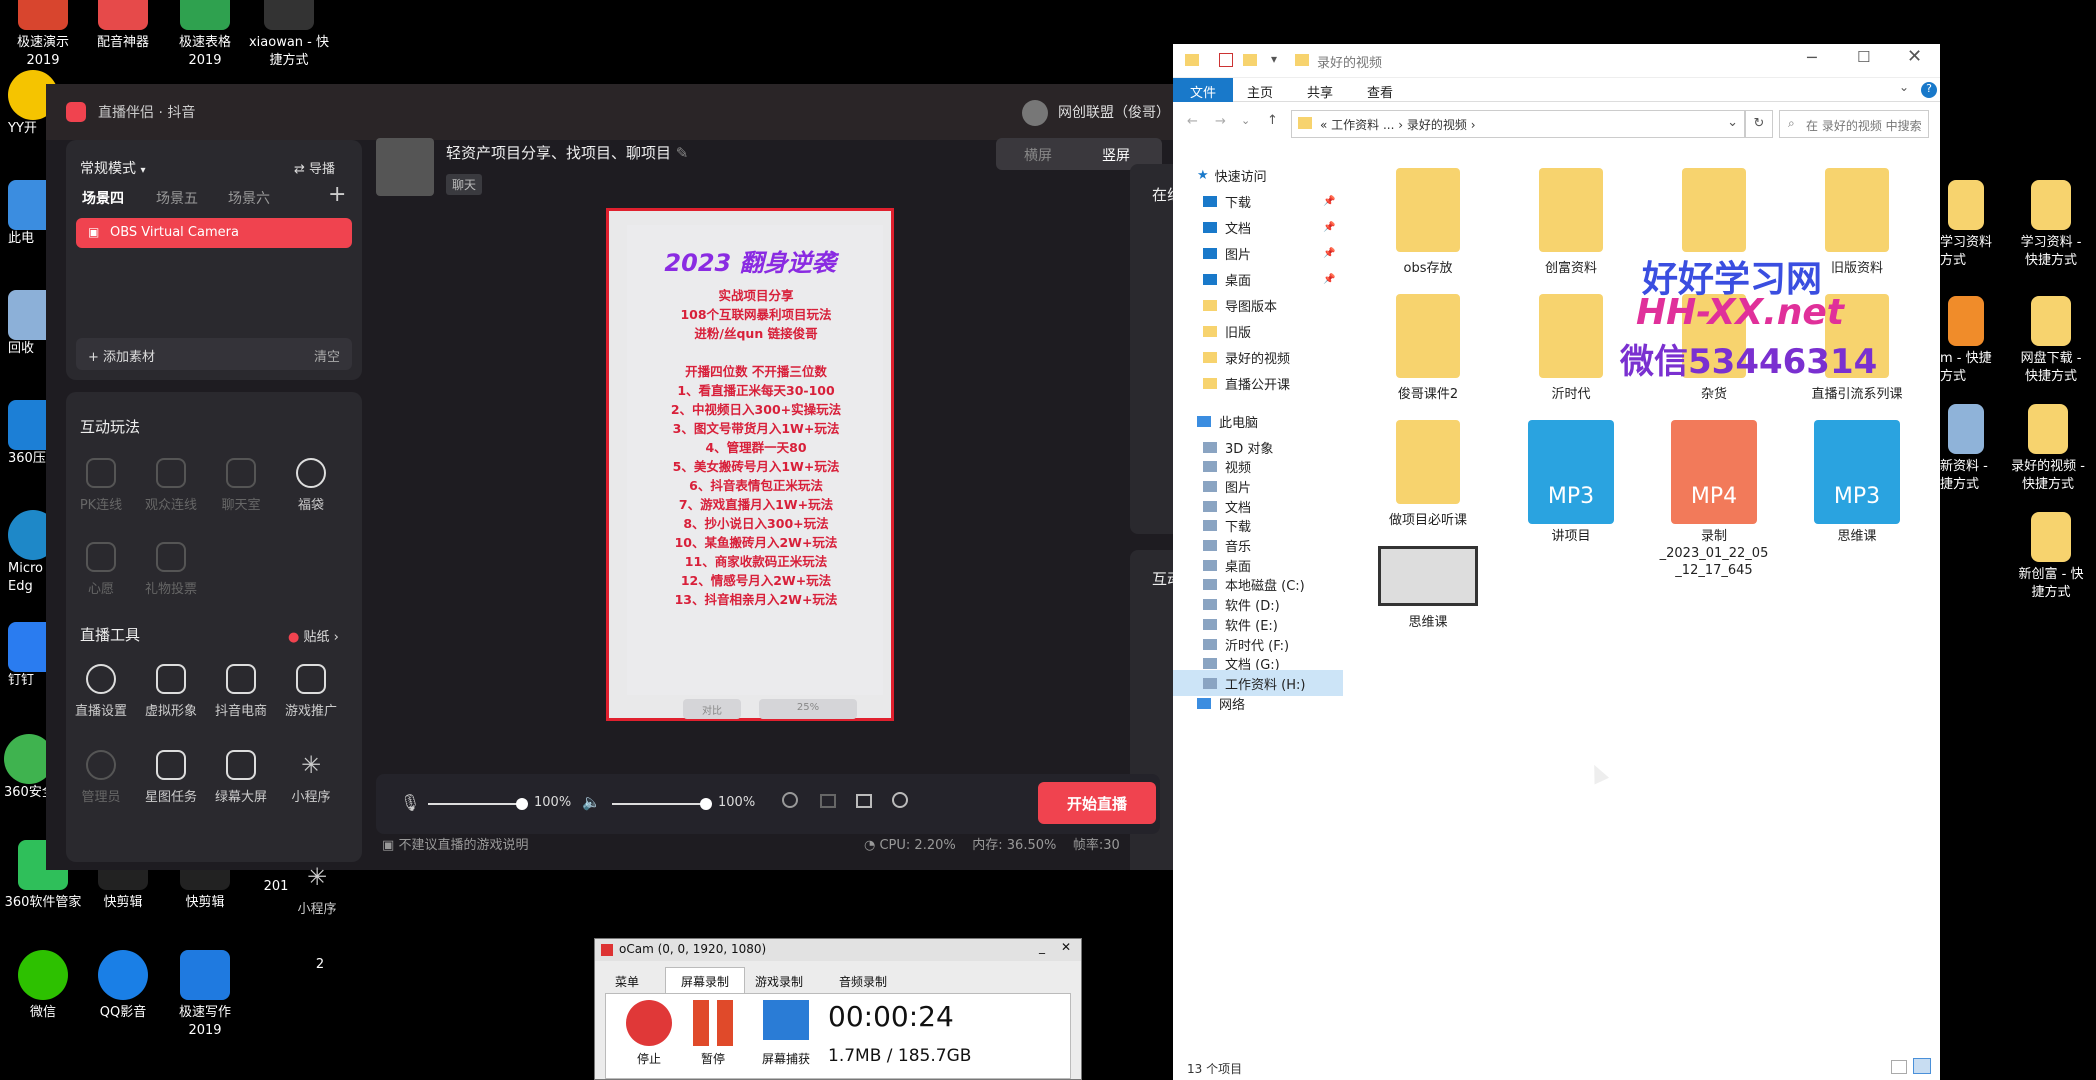 The image size is (2096, 1080). I want to click on up-icon: ↑, so click(1272, 120).